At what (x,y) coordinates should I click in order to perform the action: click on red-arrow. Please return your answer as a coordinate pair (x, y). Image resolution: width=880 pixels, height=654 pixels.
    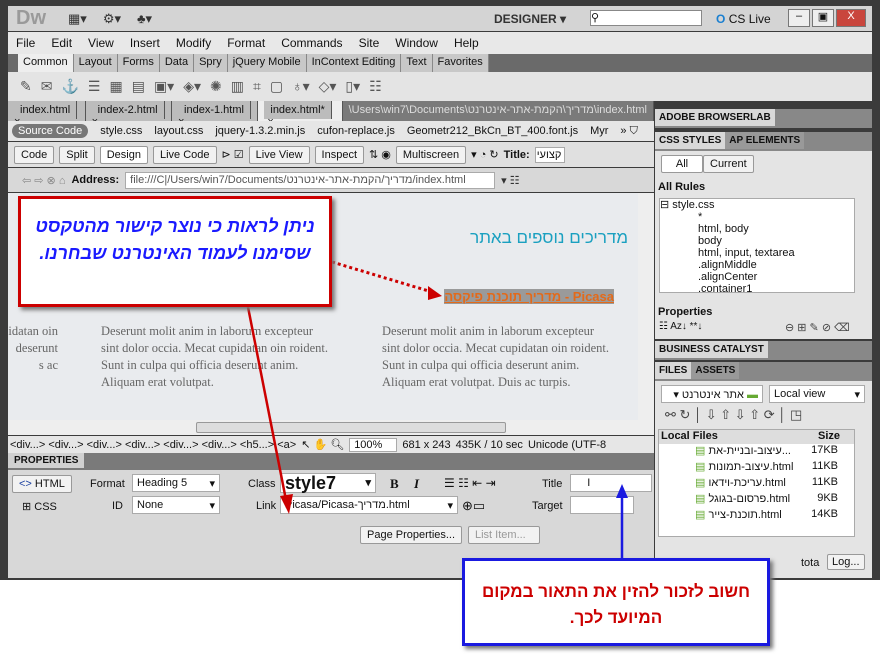
    Looking at the image, I should click on (267, 403).